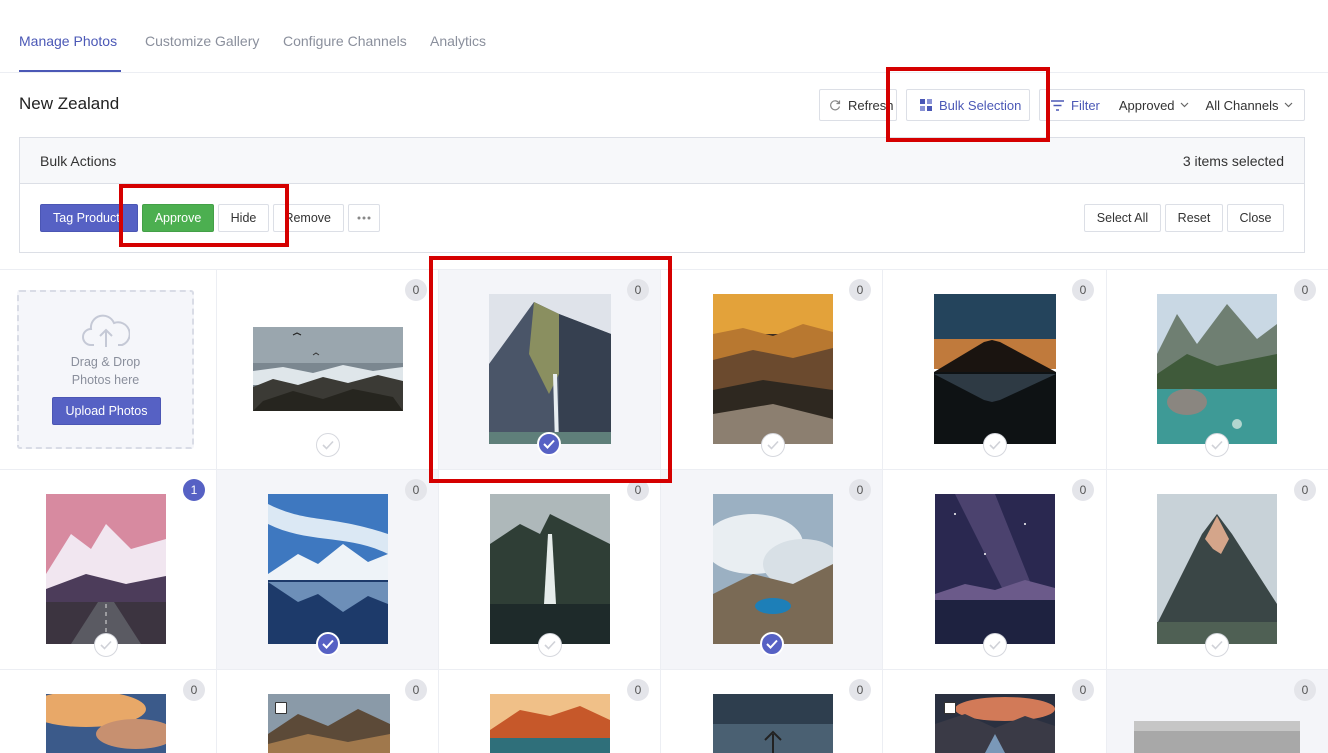 The height and width of the screenshot is (753, 1328). I want to click on refresh-label: Refresh, so click(871, 105).